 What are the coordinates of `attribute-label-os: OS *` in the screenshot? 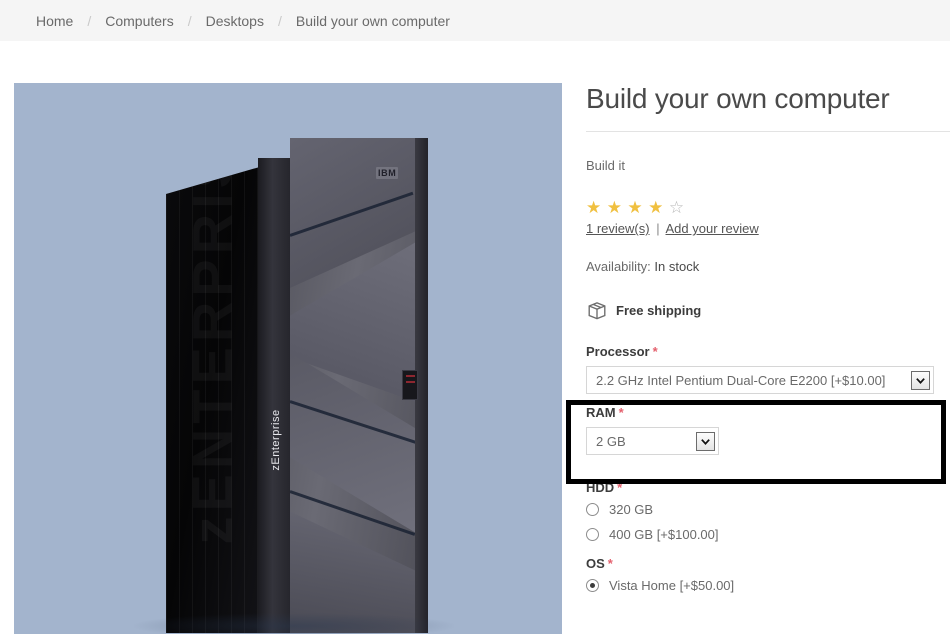 It's located at (768, 563).